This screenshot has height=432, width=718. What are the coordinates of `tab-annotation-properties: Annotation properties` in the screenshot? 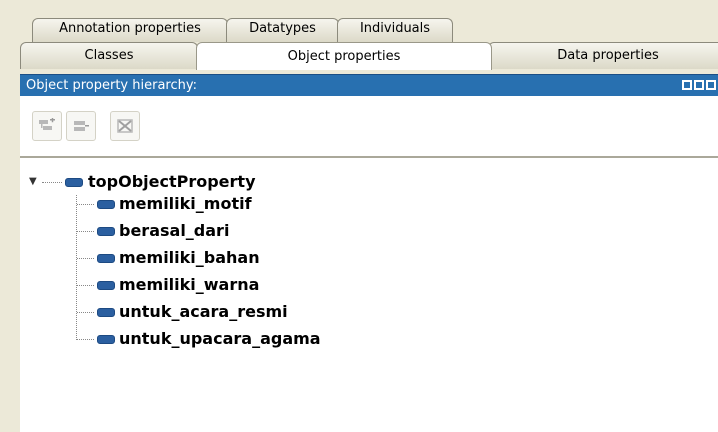 It's located at (130, 30).